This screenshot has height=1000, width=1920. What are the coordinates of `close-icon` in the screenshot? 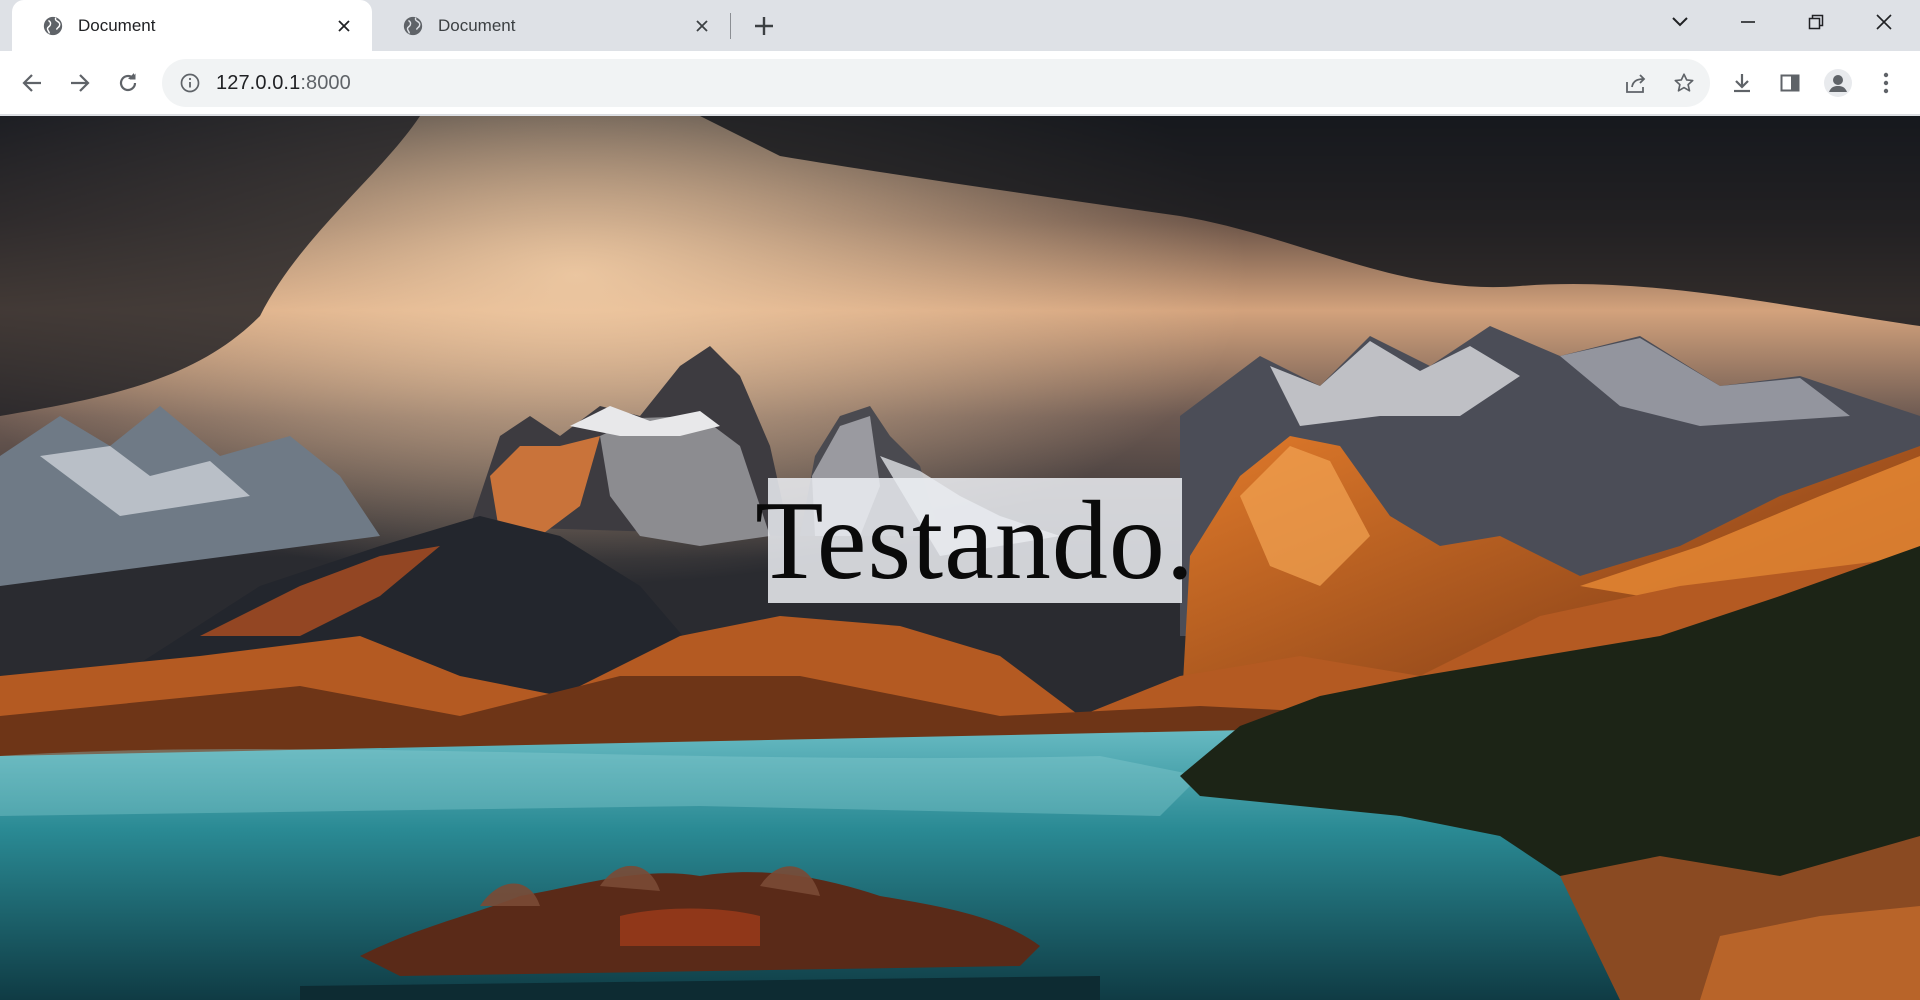 It's located at (1884, 22).